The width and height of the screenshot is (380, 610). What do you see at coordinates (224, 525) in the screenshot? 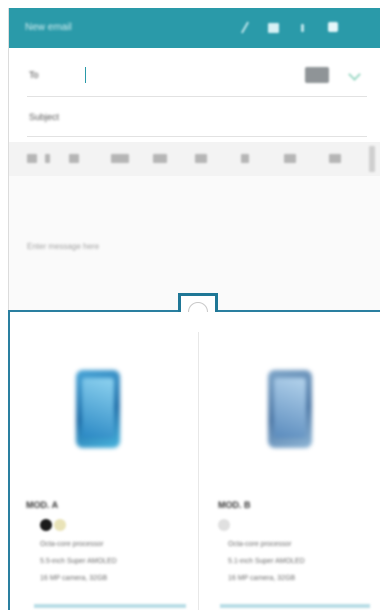
I see `color-swatch-white` at bounding box center [224, 525].